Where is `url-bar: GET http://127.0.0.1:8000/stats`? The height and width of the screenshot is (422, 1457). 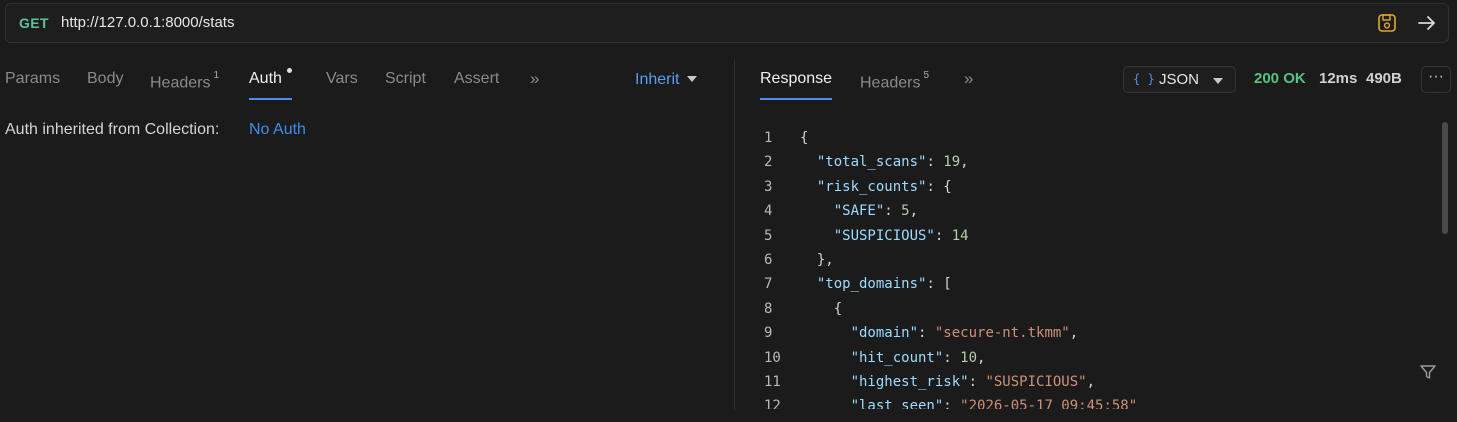 url-bar: GET http://127.0.0.1:8000/stats is located at coordinates (727, 23).